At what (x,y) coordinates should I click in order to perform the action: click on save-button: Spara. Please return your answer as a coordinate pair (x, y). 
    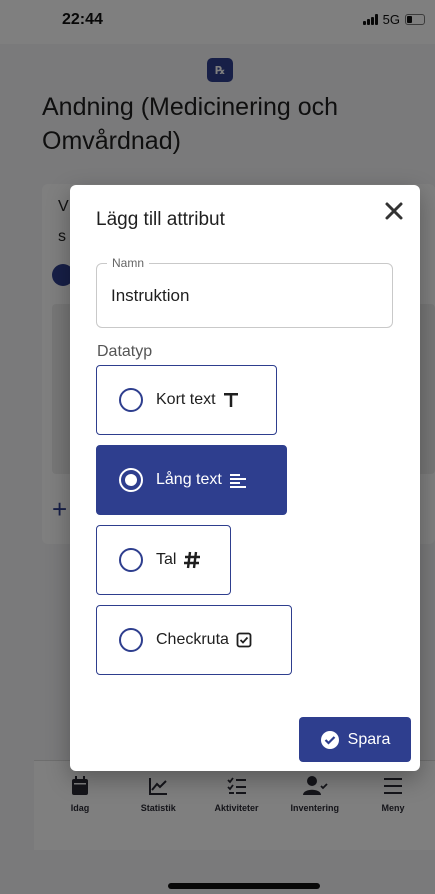
    Looking at the image, I should click on (355, 739).